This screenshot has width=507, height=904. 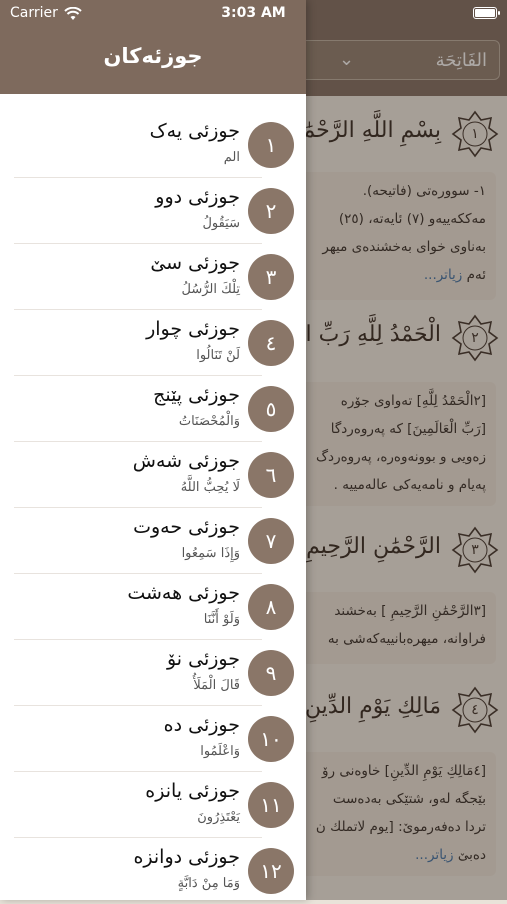 What do you see at coordinates (192, 791) in the screenshot?
I see `juz-title: جوزئی یانزە` at bounding box center [192, 791].